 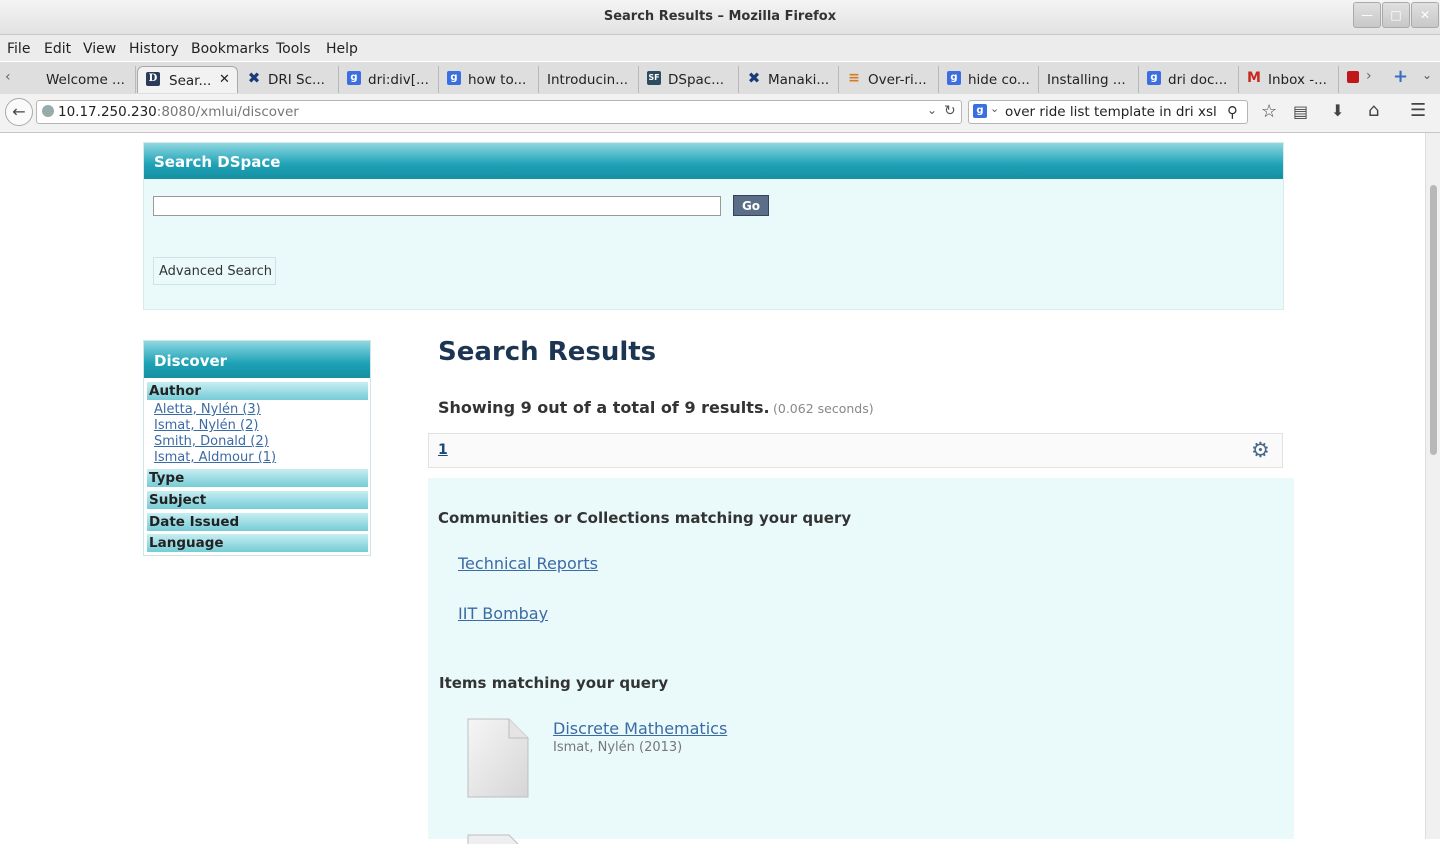 What do you see at coordinates (1232, 112) in the screenshot?
I see `search-go-icon: ⚲` at bounding box center [1232, 112].